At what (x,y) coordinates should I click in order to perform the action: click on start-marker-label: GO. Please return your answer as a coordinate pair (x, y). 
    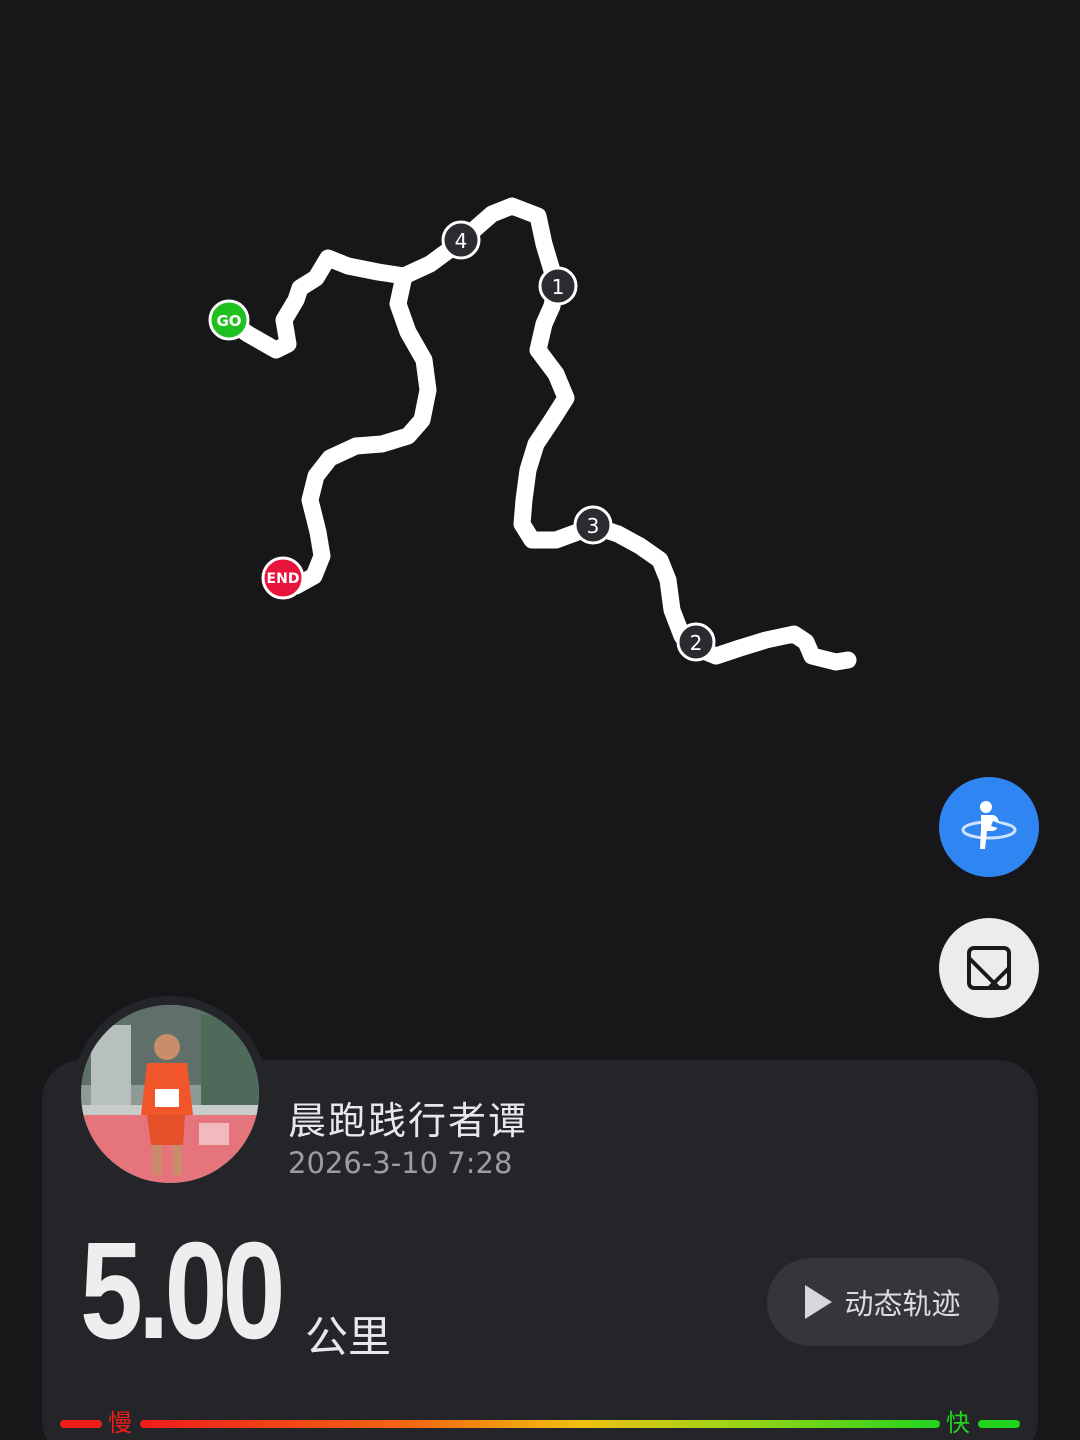
    Looking at the image, I should click on (228, 321).